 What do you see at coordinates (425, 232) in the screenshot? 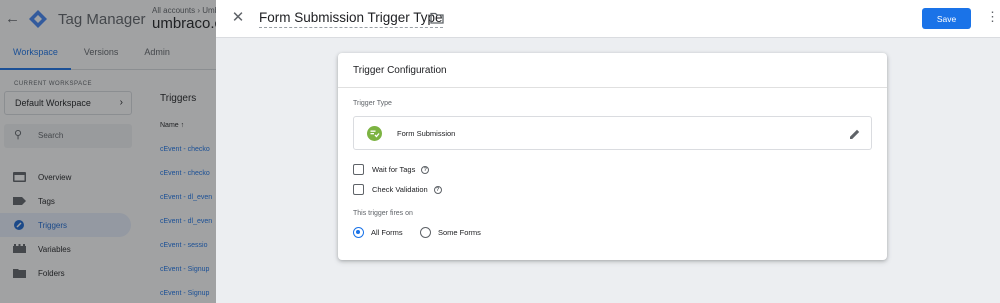
I see `some-forms-radio` at bounding box center [425, 232].